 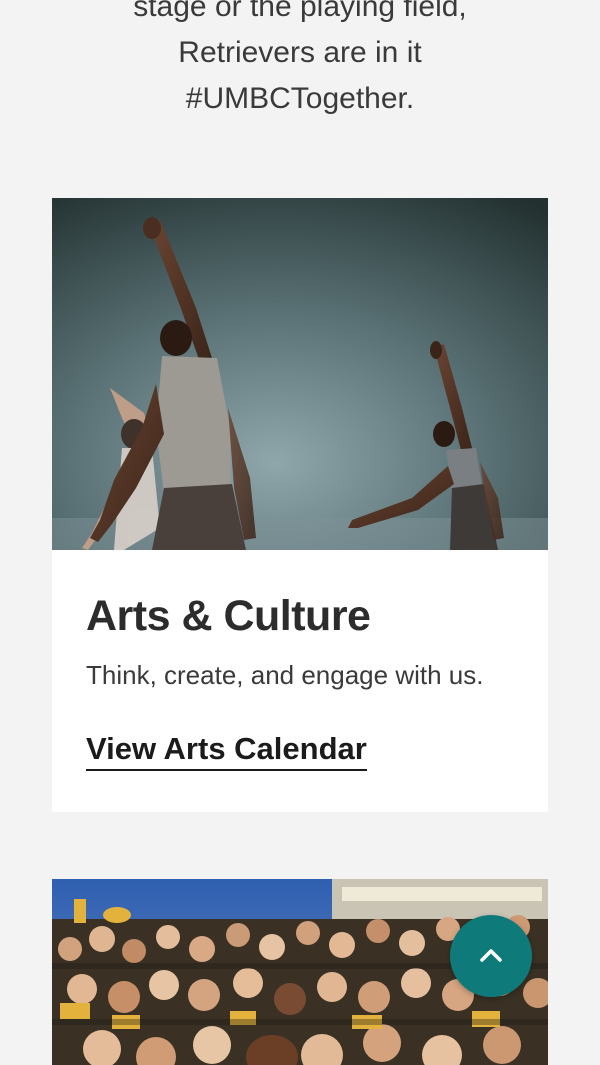 What do you see at coordinates (285, 675) in the screenshot?
I see `card-description: Think, create, and engage with us.` at bounding box center [285, 675].